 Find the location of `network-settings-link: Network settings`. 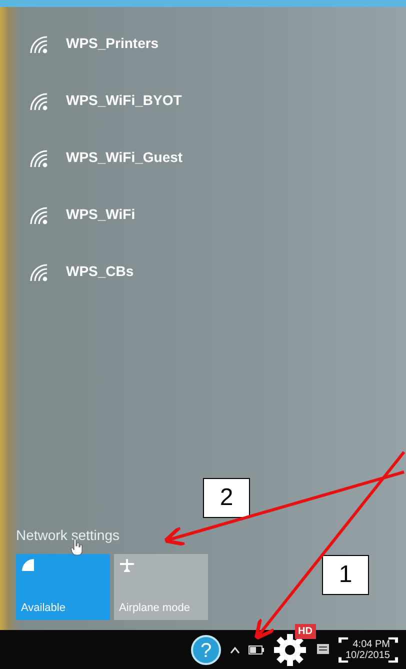

network-settings-link: Network settings is located at coordinates (68, 539).